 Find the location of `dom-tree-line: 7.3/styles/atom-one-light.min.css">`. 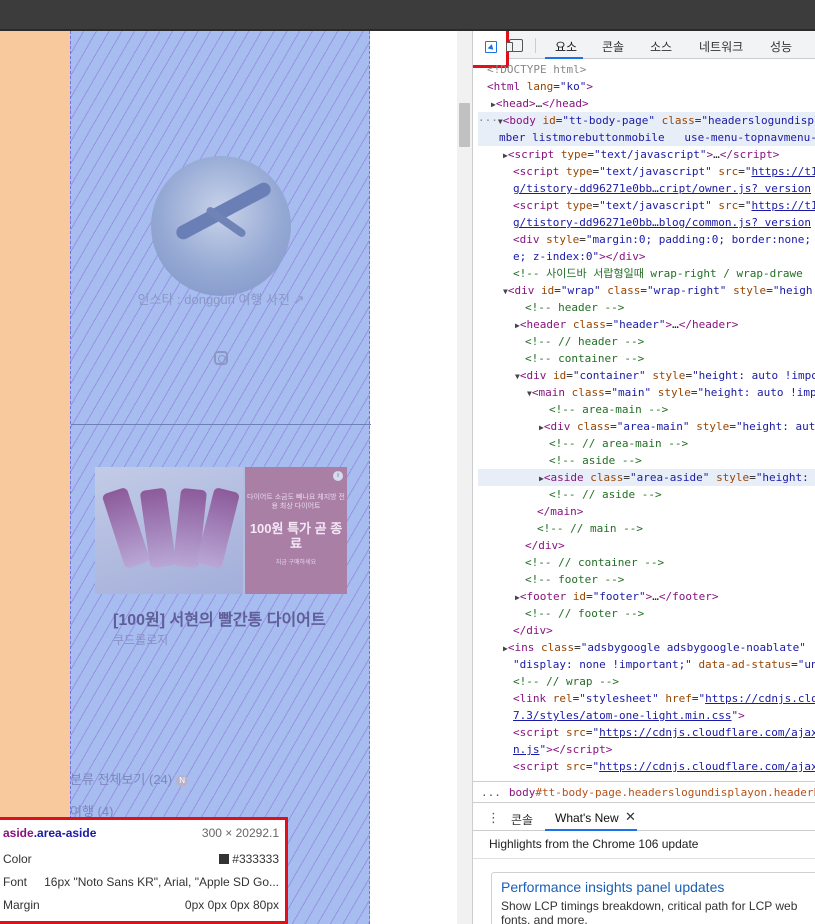

dom-tree-line: 7.3/styles/atom-one-light.min.css"> is located at coordinates (629, 715).